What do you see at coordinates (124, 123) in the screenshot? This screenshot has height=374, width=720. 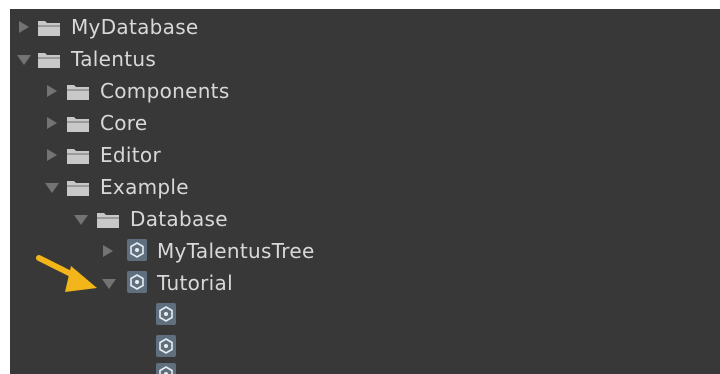 I see `tree-item-label: Core` at bounding box center [124, 123].